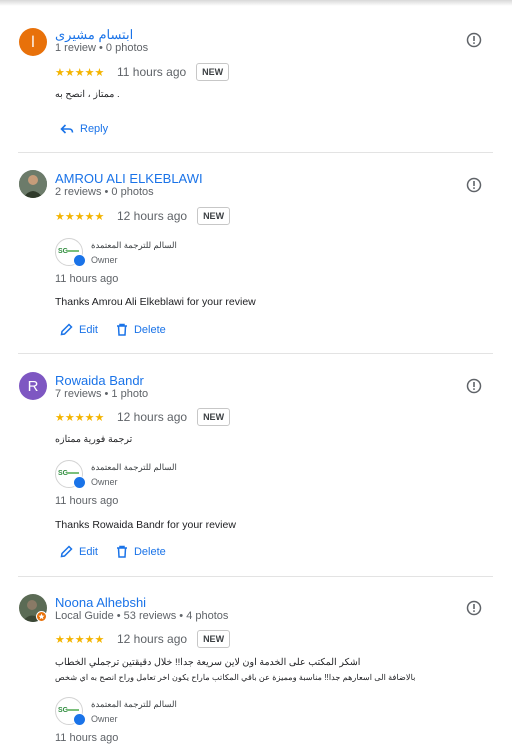 The height and width of the screenshot is (751, 512). I want to click on avatar: ا, so click(33, 42).